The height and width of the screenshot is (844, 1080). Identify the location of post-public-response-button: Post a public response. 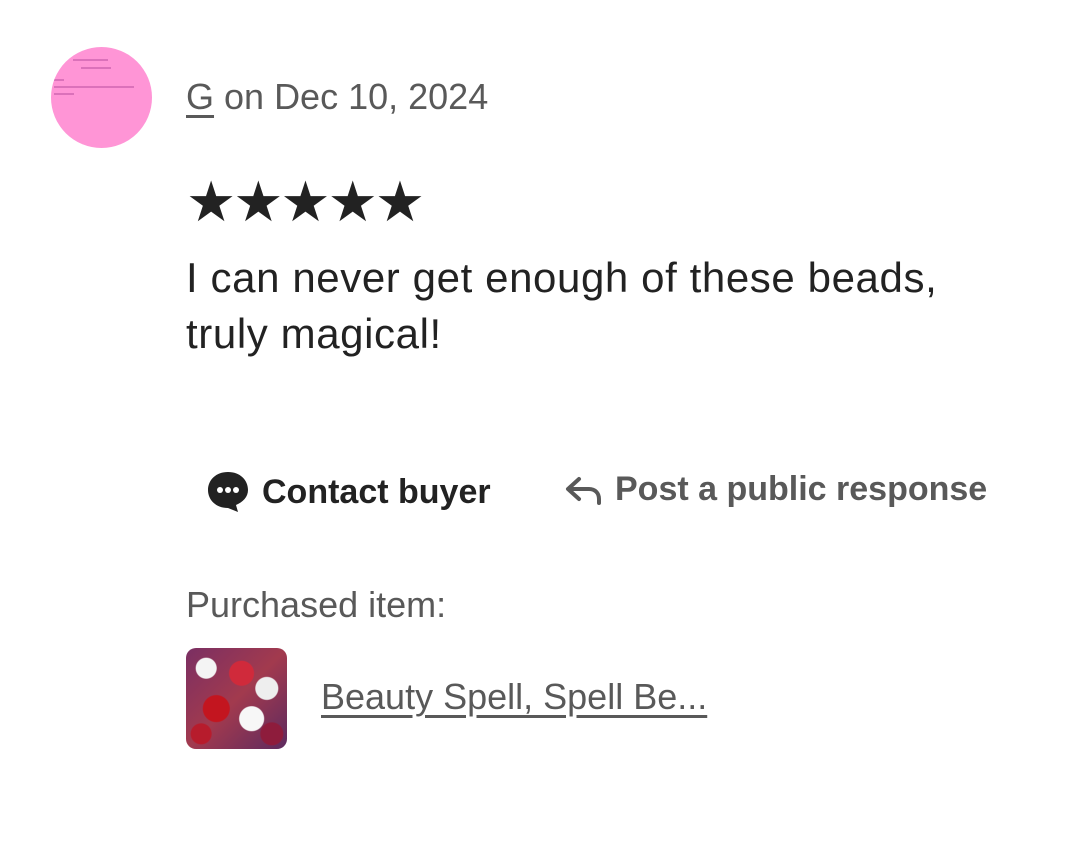
(775, 489).